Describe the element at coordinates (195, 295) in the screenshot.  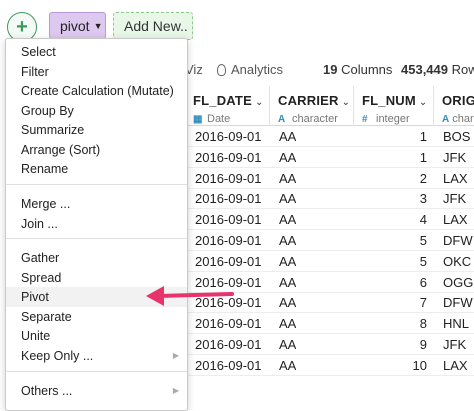
I see `arrow-shaft` at that location.